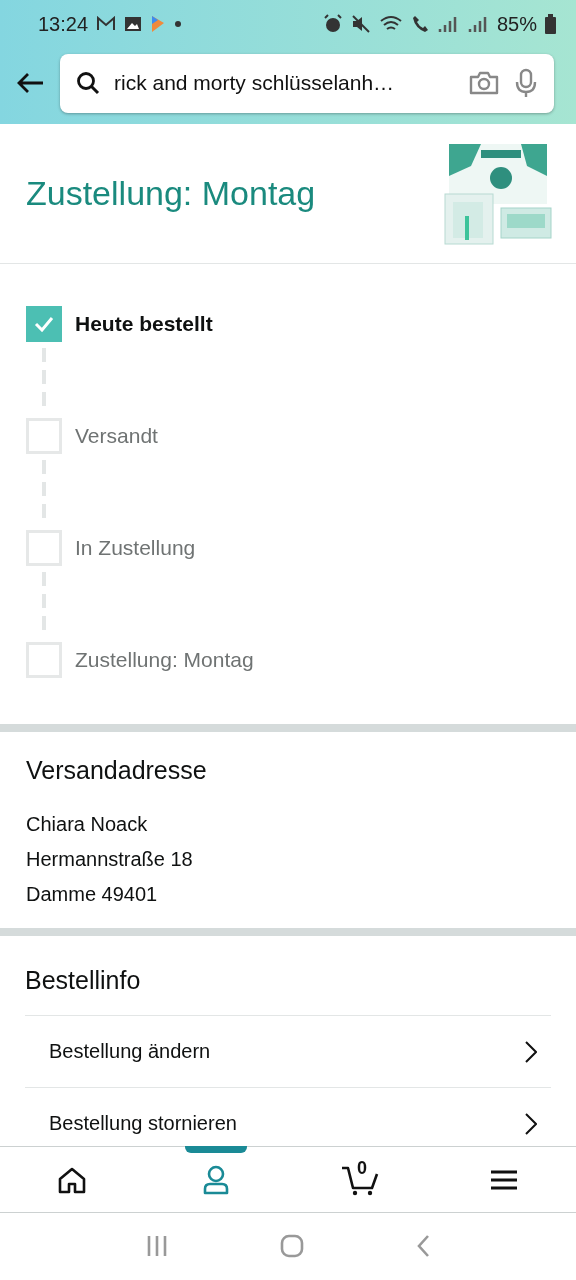 The height and width of the screenshot is (1280, 576). Describe the element at coordinates (360, 24) in the screenshot. I see `mute-icon` at that location.